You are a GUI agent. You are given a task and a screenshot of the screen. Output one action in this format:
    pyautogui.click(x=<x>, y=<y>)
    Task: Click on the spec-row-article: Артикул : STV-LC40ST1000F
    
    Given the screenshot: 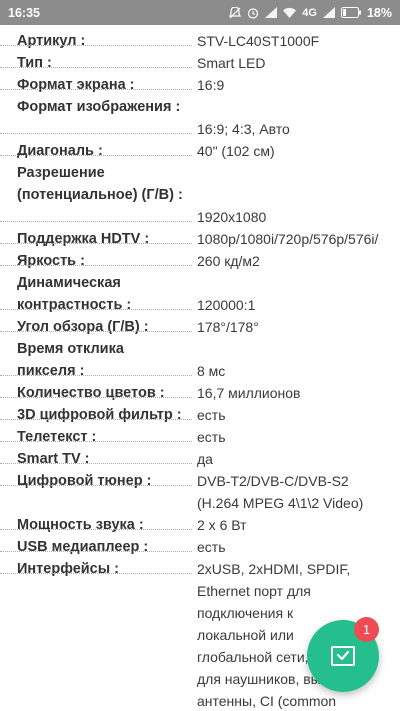 What is the action you would take?
    pyautogui.click(x=200, y=41)
    